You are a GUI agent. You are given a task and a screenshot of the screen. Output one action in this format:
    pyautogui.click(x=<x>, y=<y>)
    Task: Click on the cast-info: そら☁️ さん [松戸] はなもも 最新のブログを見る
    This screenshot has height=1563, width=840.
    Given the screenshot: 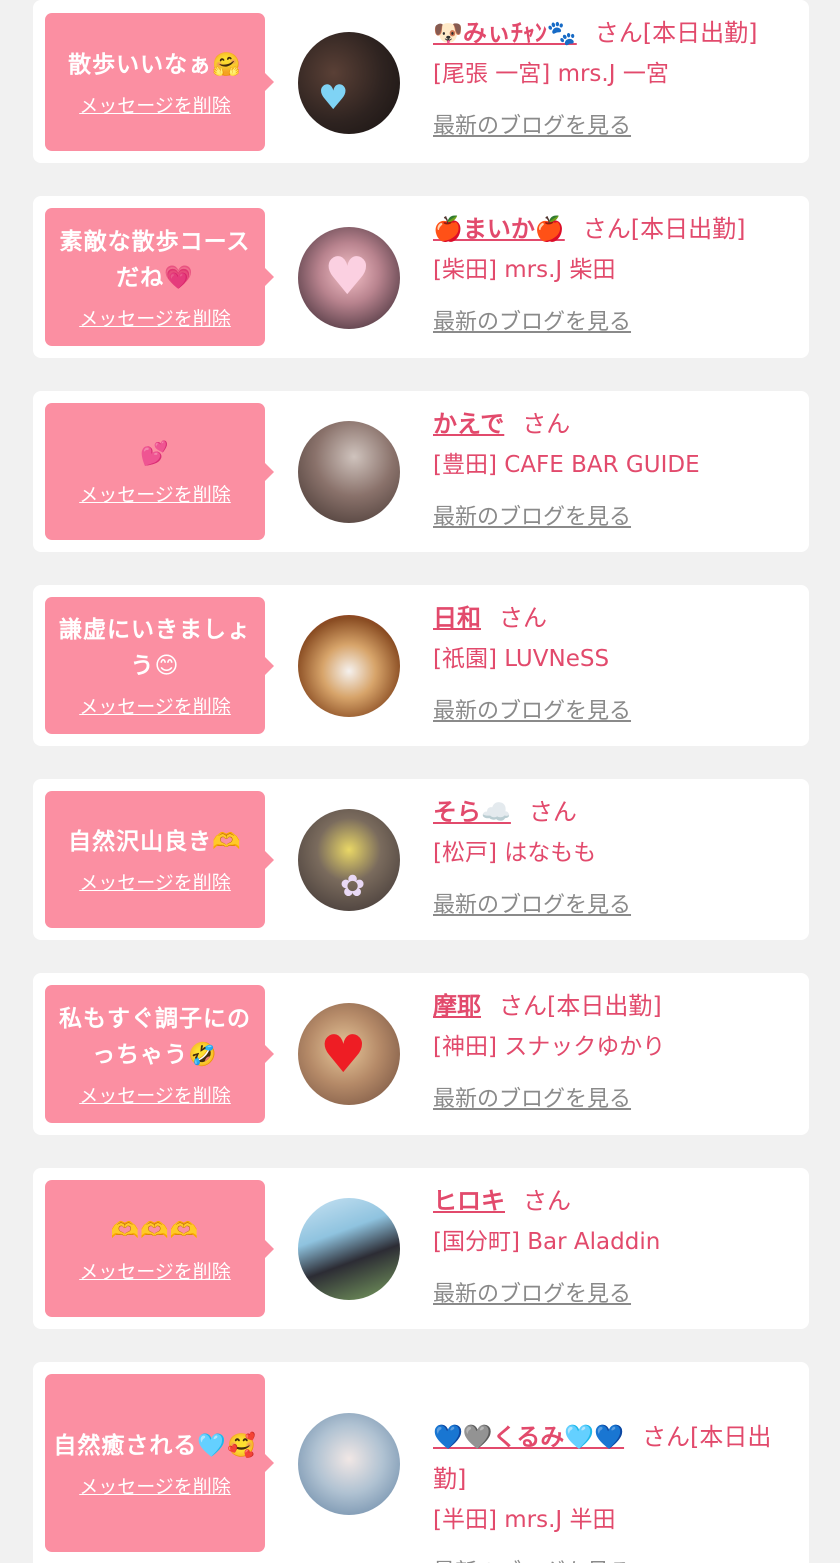 What is the action you would take?
    pyautogui.click(x=610, y=855)
    